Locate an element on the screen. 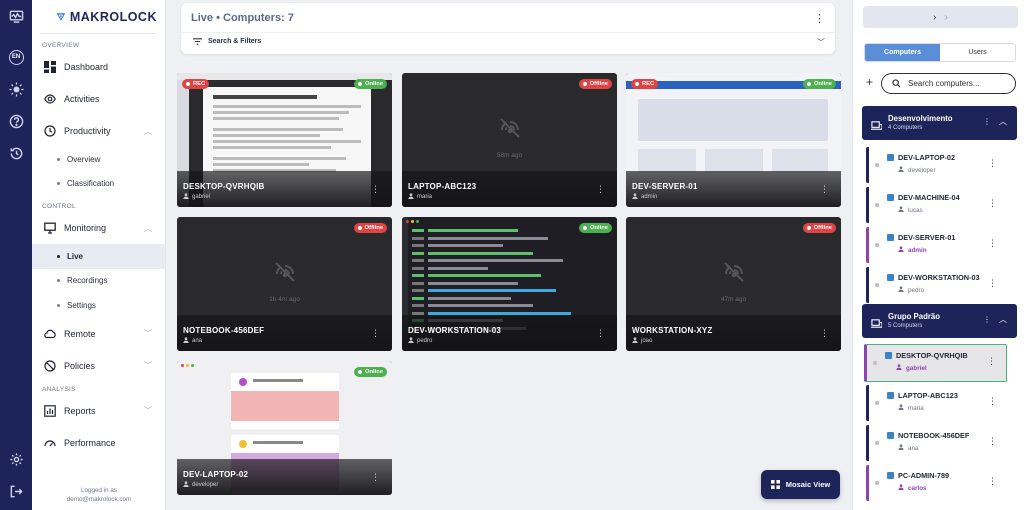  computer-list-name: NOTEBOOK-456DEF is located at coordinates (934, 435).